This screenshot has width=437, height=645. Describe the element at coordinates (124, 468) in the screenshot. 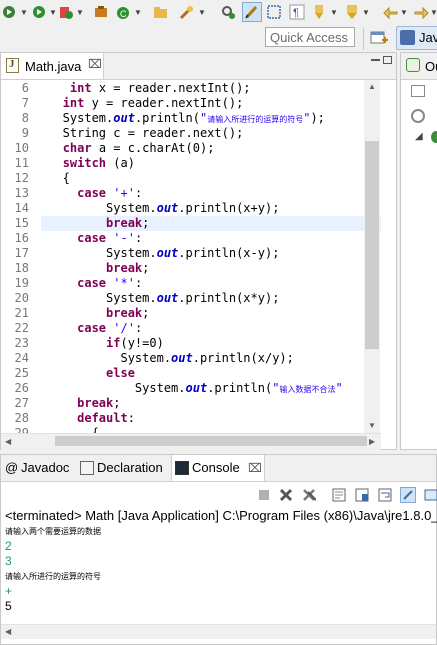

I see `tab-declaration: Declaration` at that location.